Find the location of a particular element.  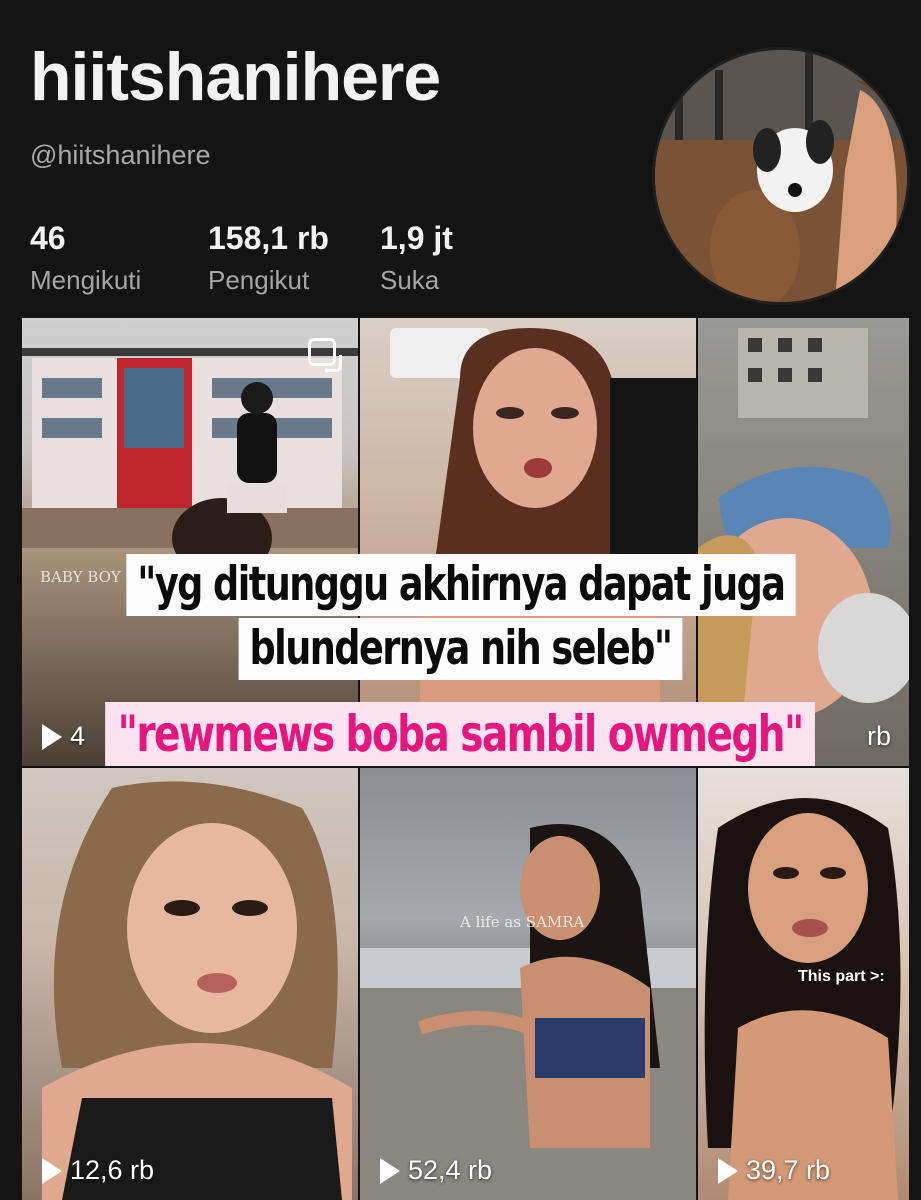

video-overlay-text-6: This part >: is located at coordinates (841, 976).